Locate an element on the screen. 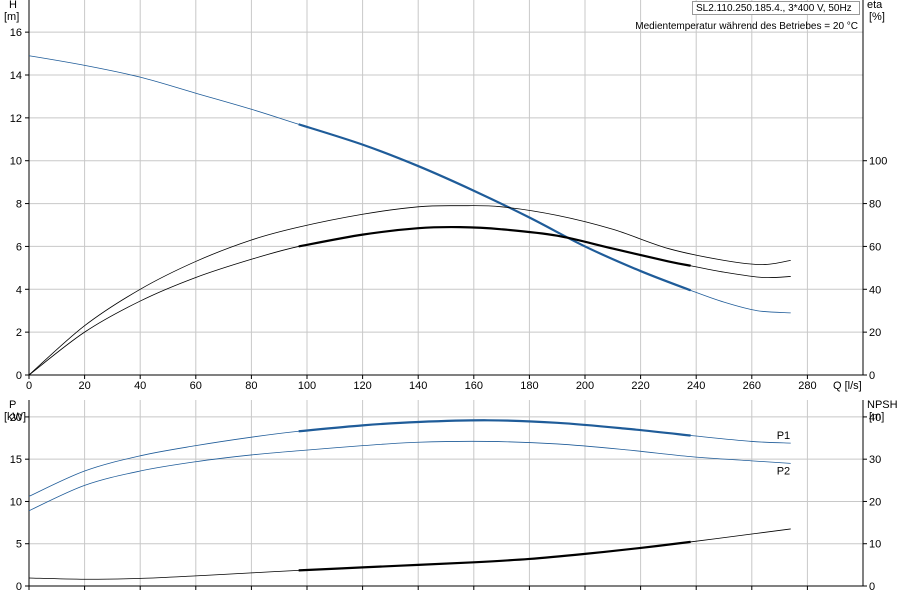 Image resolution: width=900 pixels, height=605 pixels. series-duty-range-p1 is located at coordinates (494, 428).